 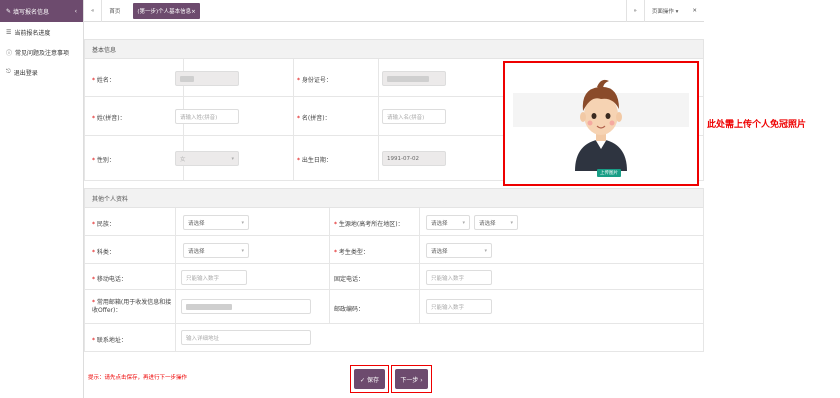 I want to click on candidate-type-select: 请选择 ▾, so click(x=459, y=250).